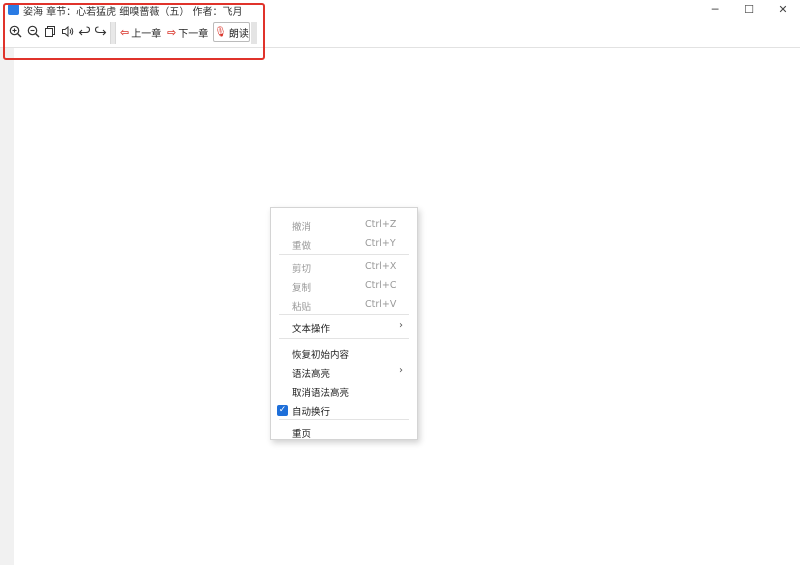 This screenshot has height=565, width=800. What do you see at coordinates (381, 285) in the screenshot?
I see `menu-item-shortcut: Ctrl+C` at bounding box center [381, 285].